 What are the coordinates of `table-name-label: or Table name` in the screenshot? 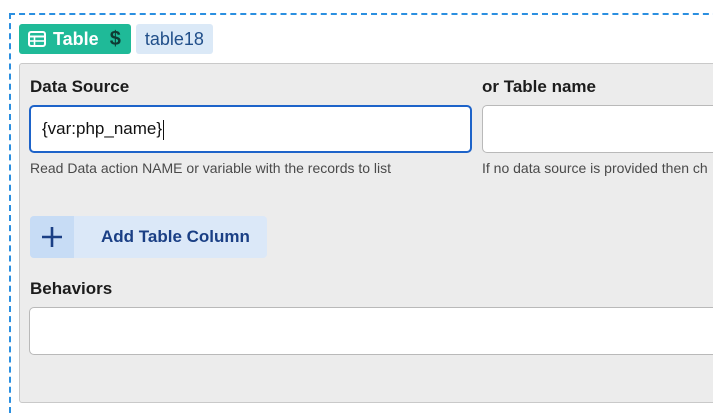 It's located at (539, 86).